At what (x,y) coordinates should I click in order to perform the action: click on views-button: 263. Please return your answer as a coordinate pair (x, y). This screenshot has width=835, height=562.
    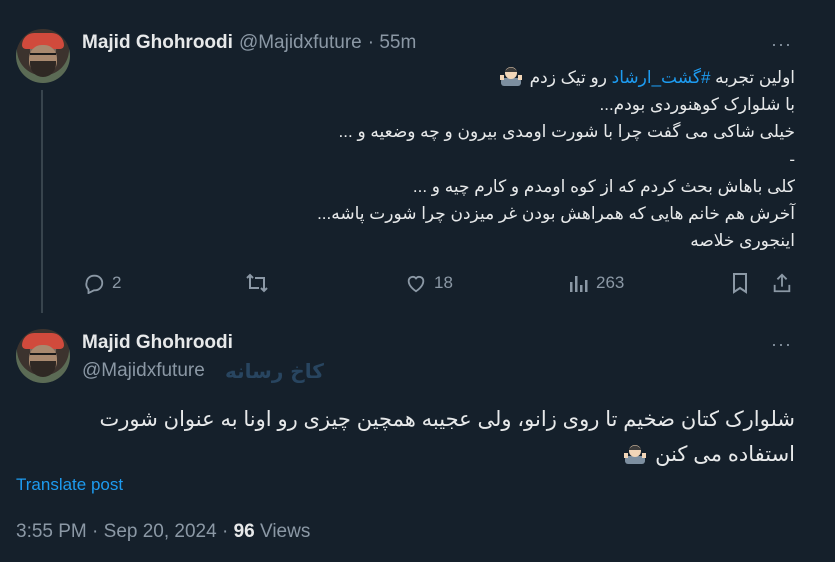
    Looking at the image, I should click on (596, 283).